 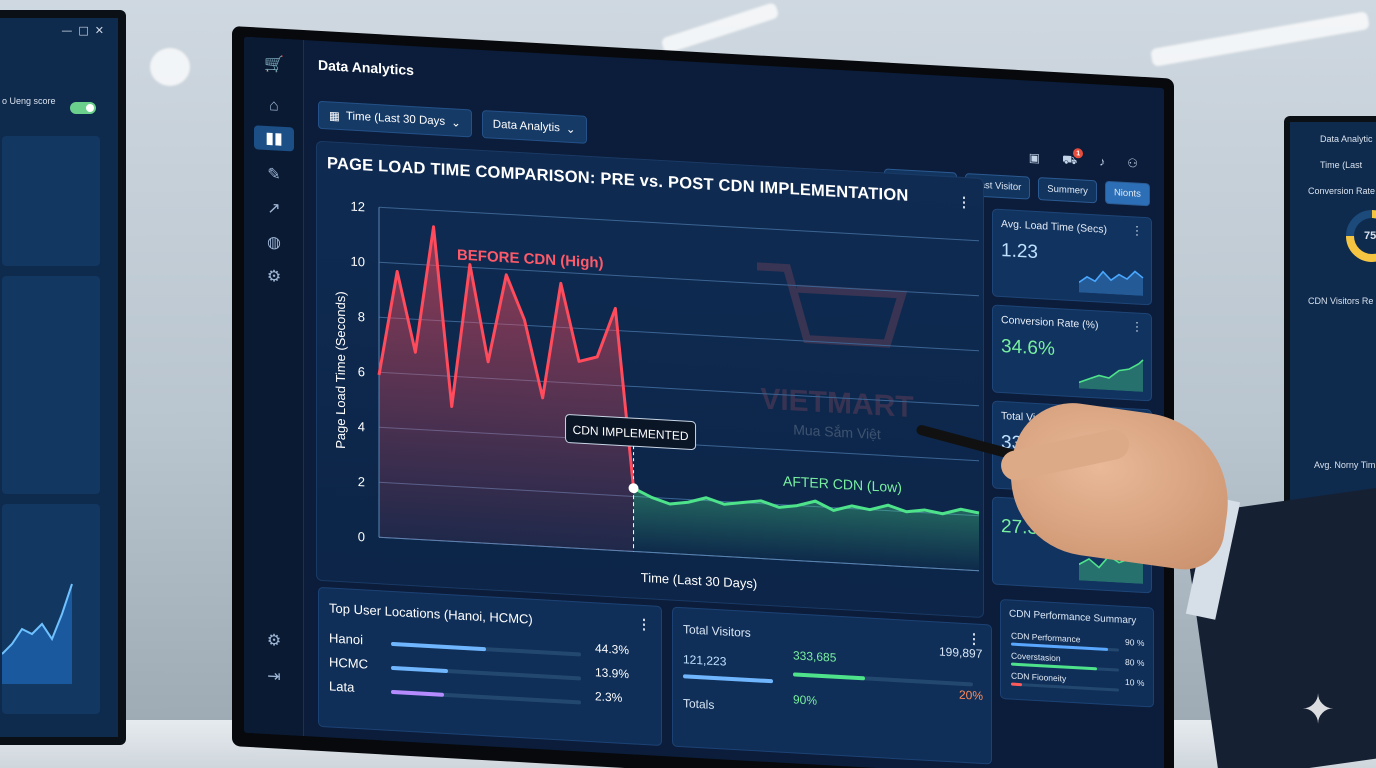 What do you see at coordinates (1034, 159) in the screenshot?
I see `save-icon: ▣` at bounding box center [1034, 159].